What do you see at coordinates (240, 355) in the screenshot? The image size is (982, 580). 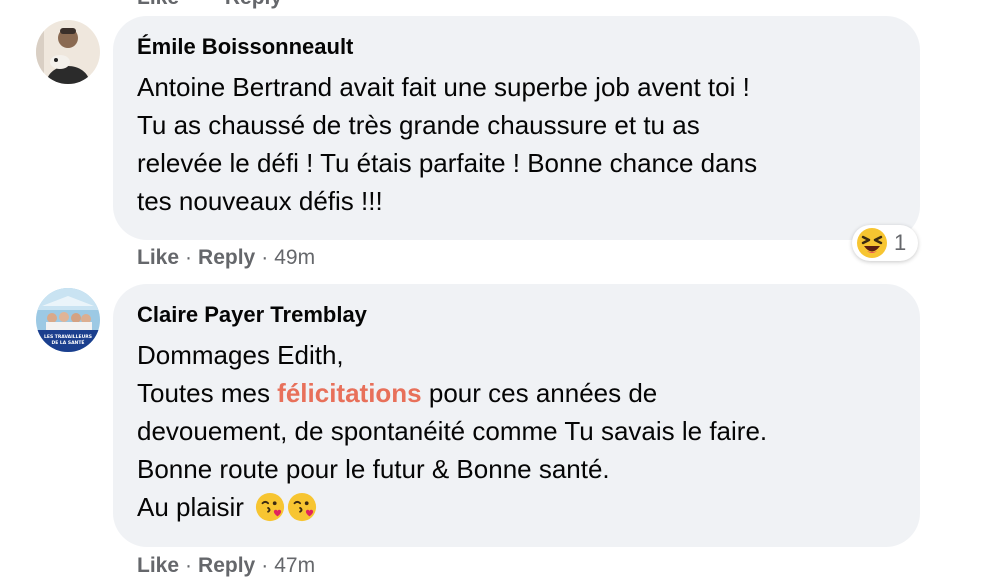 I see `comment-line: Dommages Edith,` at bounding box center [240, 355].